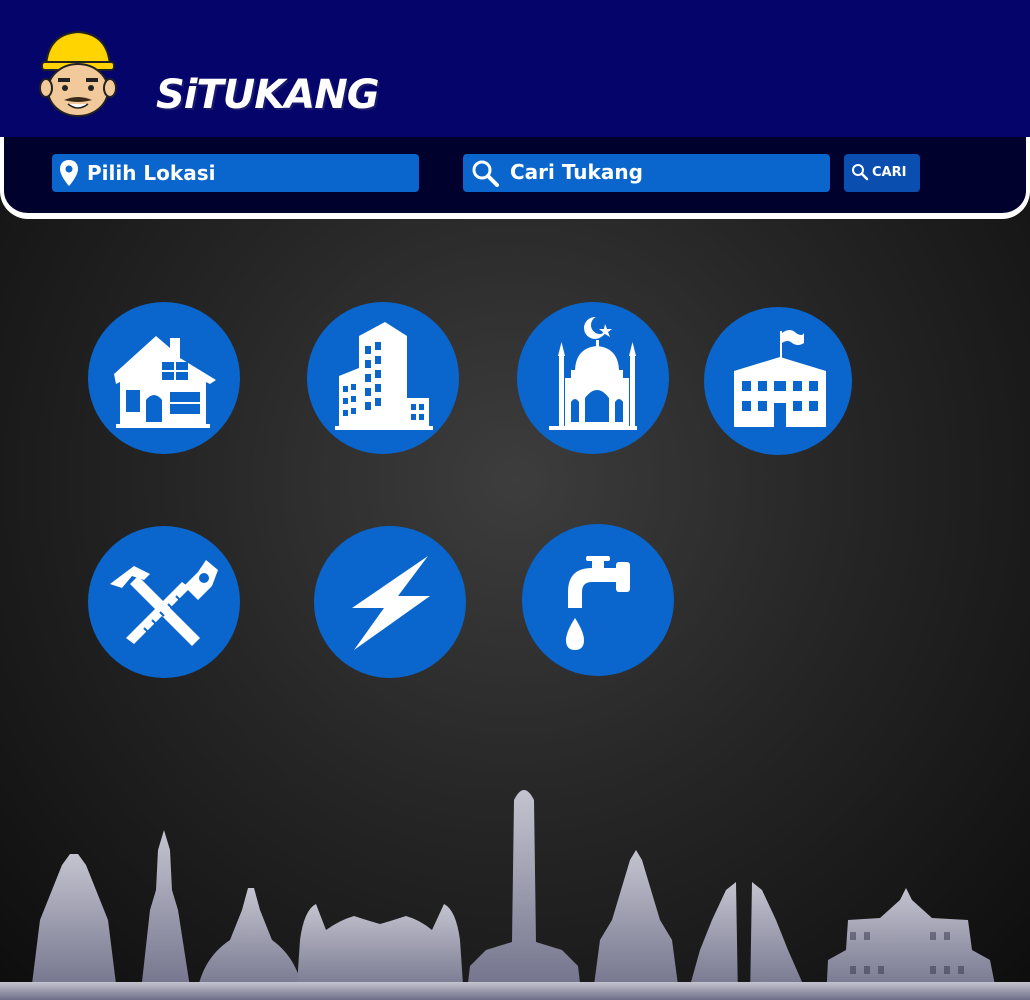 The height and width of the screenshot is (1000, 1030). I want to click on hammer-saw-icon, so click(164, 603).